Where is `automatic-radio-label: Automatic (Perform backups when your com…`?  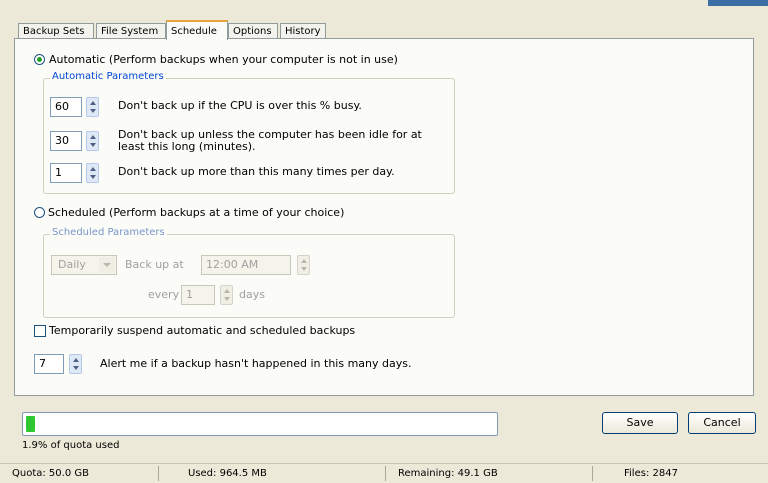
automatic-radio-label: Automatic (Perform backups when your com… is located at coordinates (223, 59).